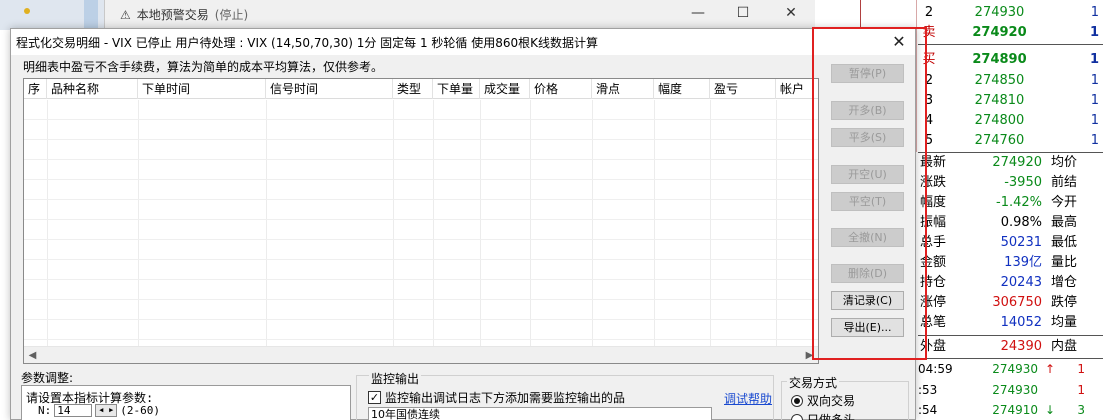 The width and height of the screenshot is (1103, 420). I want to click on stat-value: 274920, so click(1017, 162).